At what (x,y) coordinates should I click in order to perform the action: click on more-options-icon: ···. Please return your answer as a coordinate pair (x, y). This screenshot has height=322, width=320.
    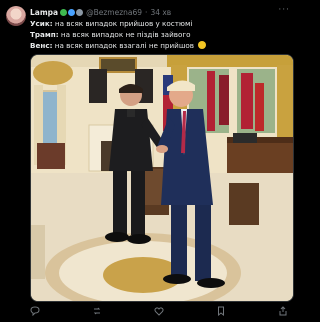
    Looking at the image, I should click on (284, 10).